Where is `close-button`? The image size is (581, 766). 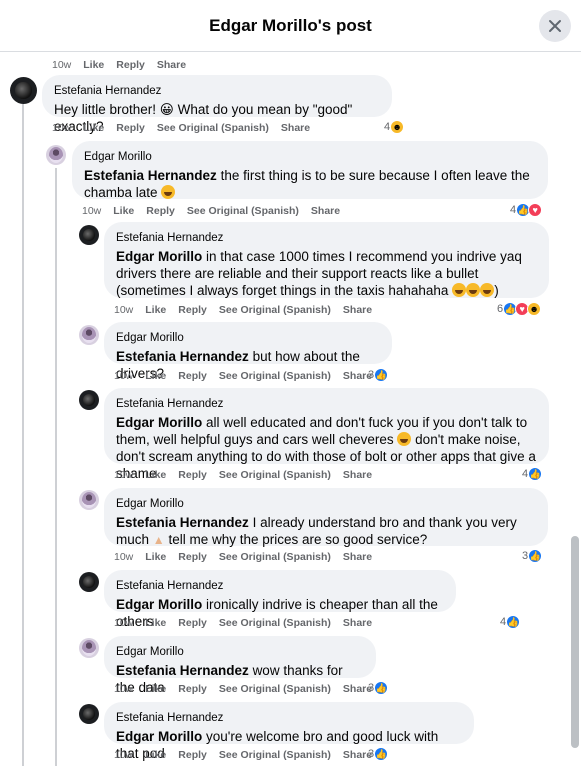
close-button is located at coordinates (555, 26).